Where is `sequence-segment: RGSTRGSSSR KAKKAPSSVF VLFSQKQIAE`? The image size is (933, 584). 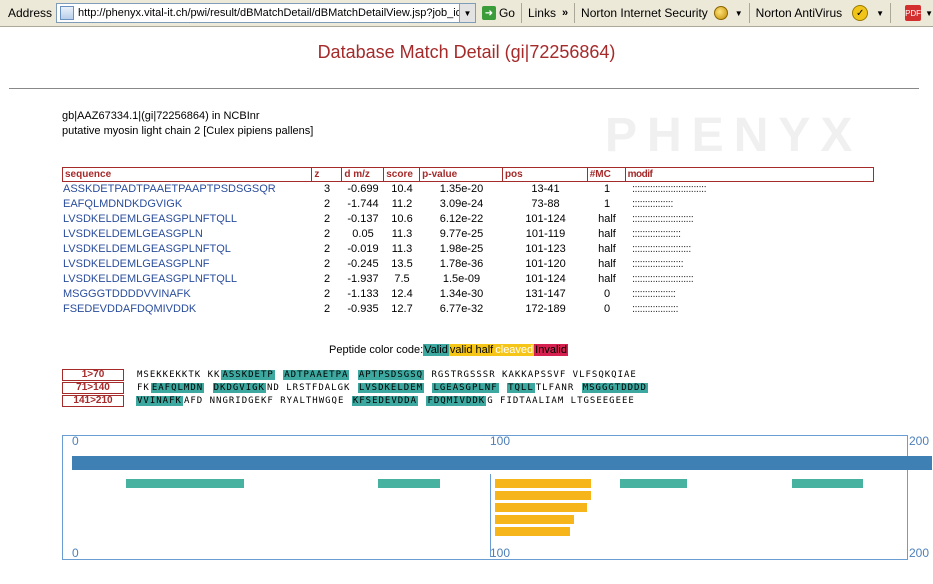
sequence-segment: RGSTRGSSSR KAKKAPSSVF VLFSQKQIAE is located at coordinates (531, 374).